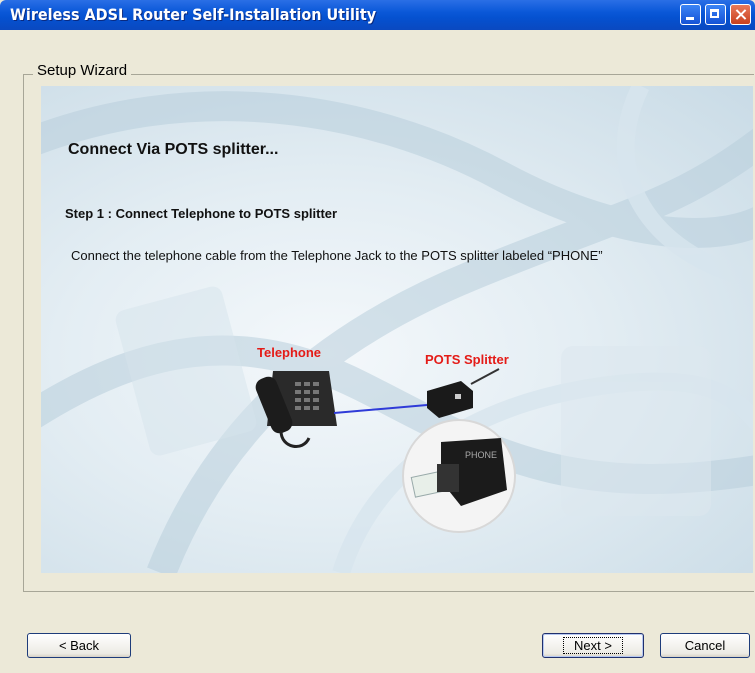  I want to click on next-button: Next >, so click(593, 645).